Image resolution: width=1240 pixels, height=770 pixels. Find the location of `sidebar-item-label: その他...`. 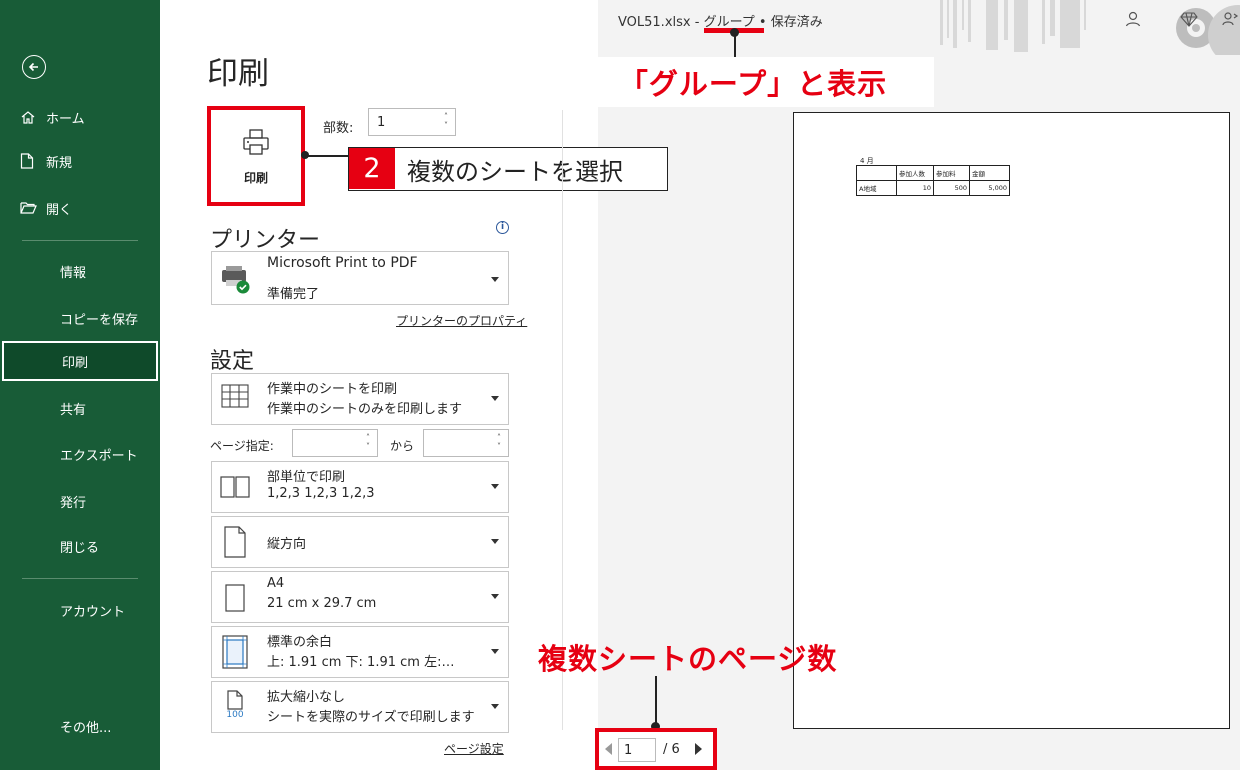

sidebar-item-label: その他... is located at coordinates (86, 728).